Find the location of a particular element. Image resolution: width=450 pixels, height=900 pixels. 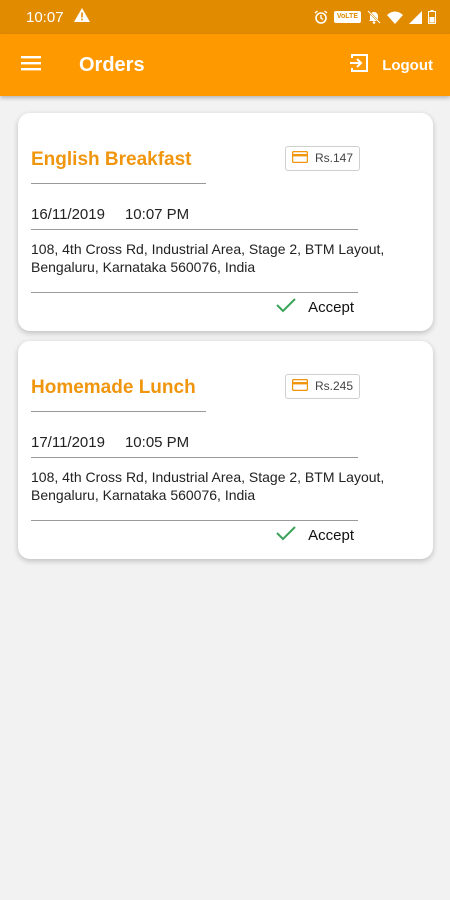

order-title: Homemade Lunch is located at coordinates (113, 387).